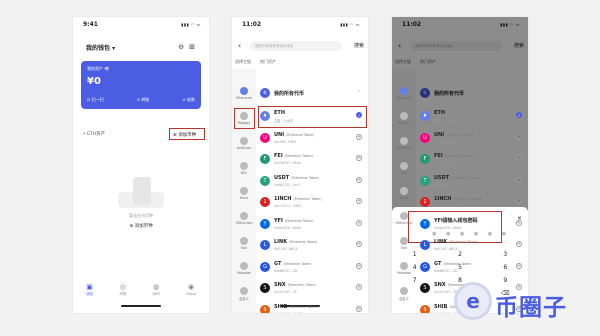 The height and width of the screenshot is (336, 600). I want to click on token-name: 1INCH, so click(283, 199).